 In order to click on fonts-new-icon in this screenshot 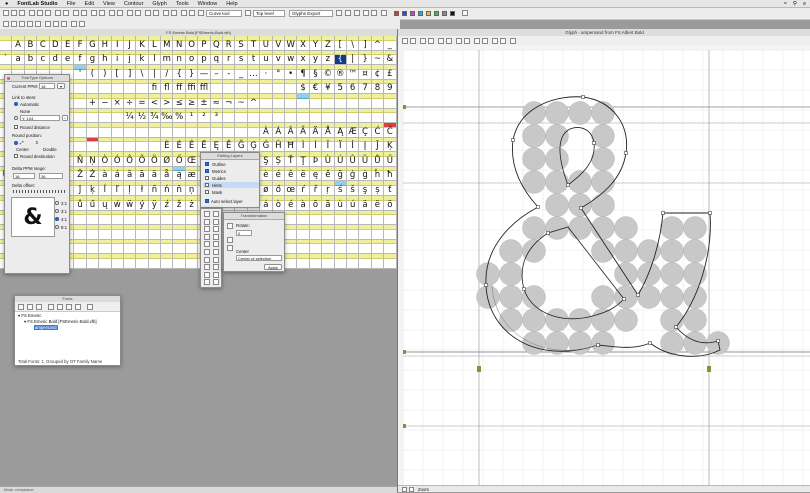, I will do `click(21, 306)`.